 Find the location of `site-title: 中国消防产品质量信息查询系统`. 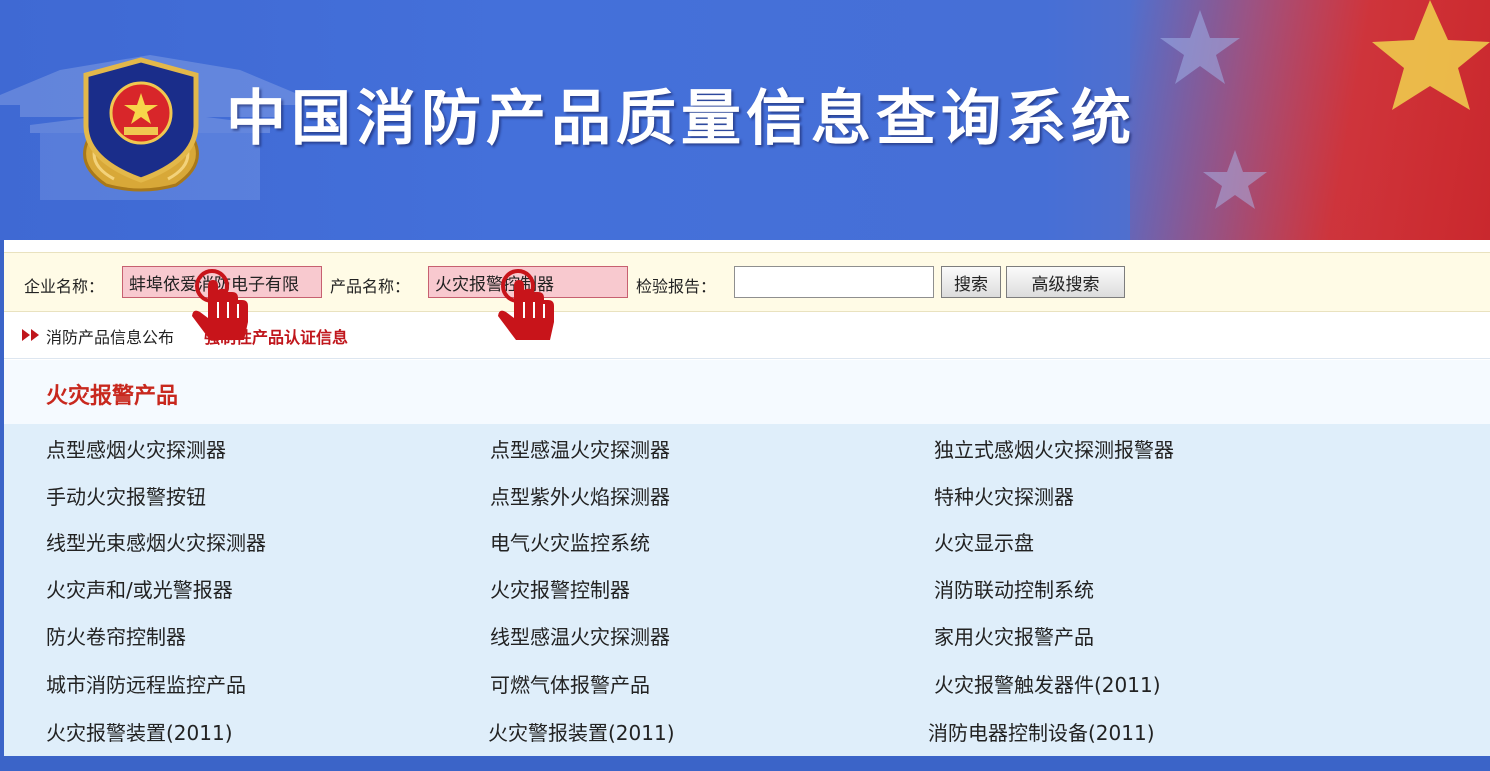

site-title: 中国消防产品质量信息查询系统 is located at coordinates (681, 119).